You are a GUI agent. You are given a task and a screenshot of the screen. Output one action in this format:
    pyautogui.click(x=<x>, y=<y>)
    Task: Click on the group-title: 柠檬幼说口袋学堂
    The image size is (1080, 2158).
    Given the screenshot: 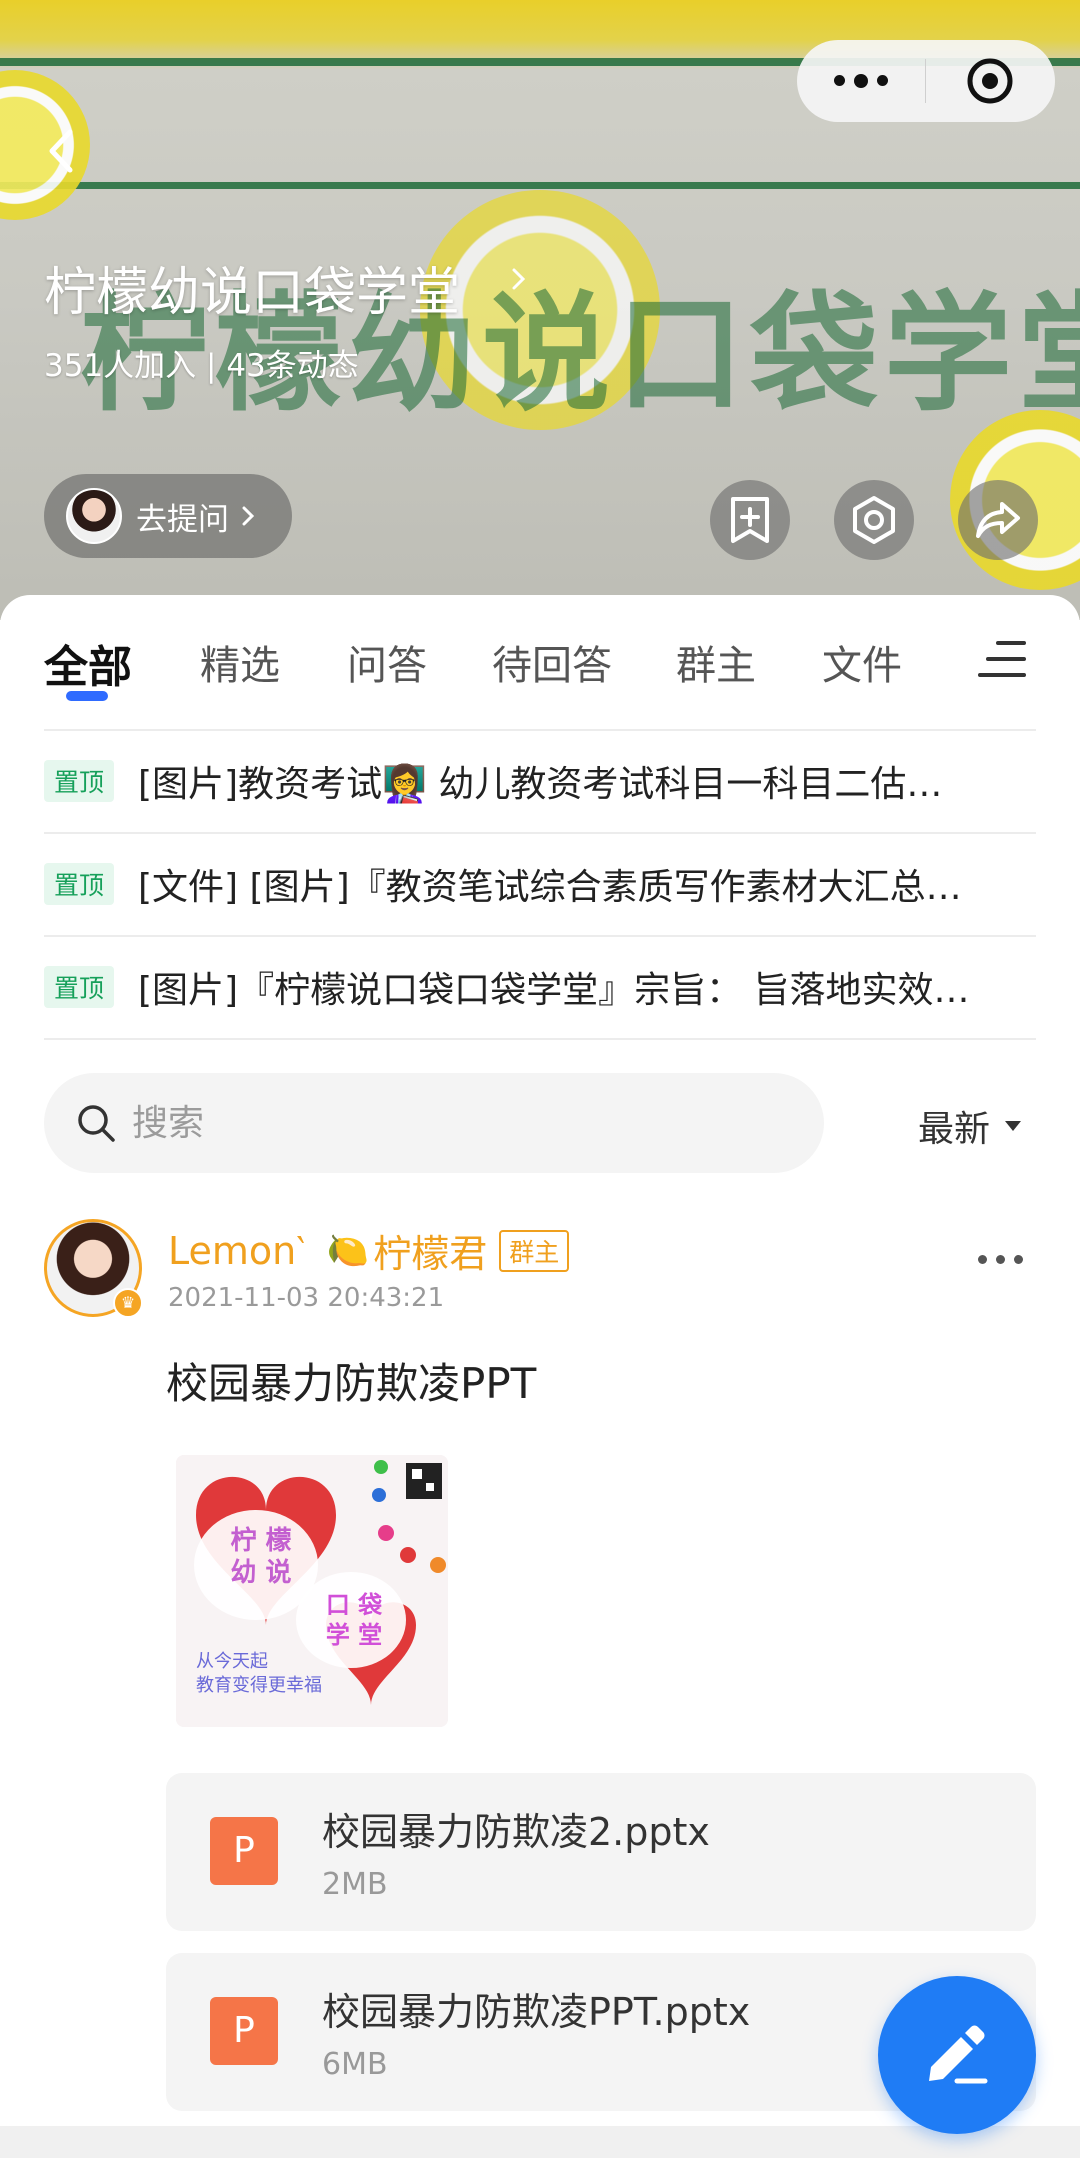 What is the action you would take?
    pyautogui.click(x=252, y=287)
    